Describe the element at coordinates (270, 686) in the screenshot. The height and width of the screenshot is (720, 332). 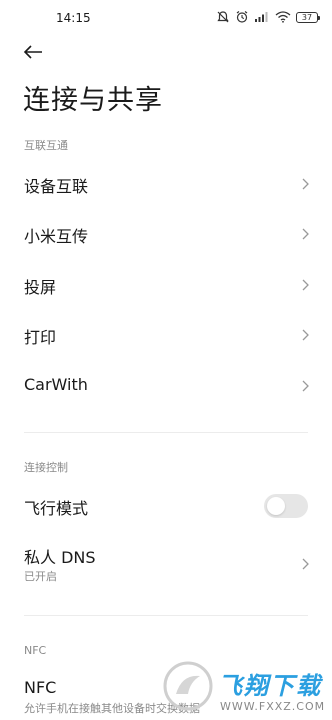
I see `watermark-text: 飞翔下载` at that location.